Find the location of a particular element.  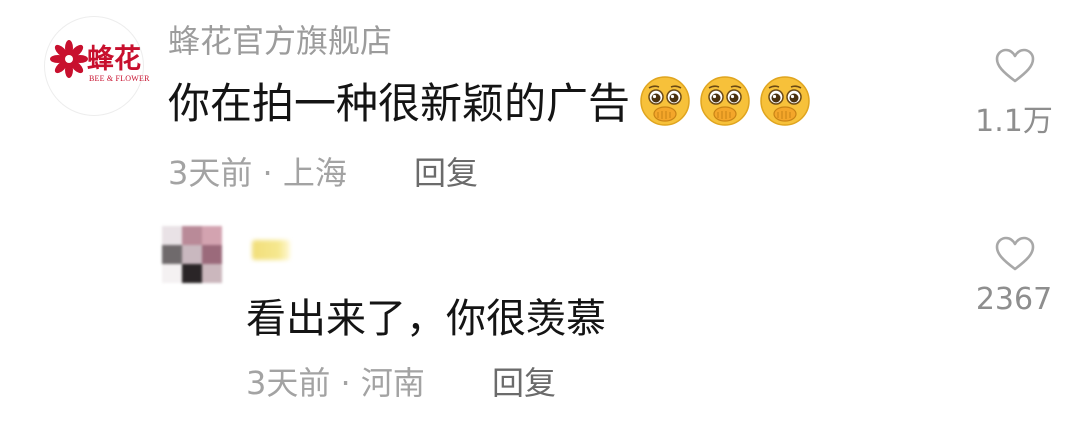

flower-logo-icon is located at coordinates (69, 59).